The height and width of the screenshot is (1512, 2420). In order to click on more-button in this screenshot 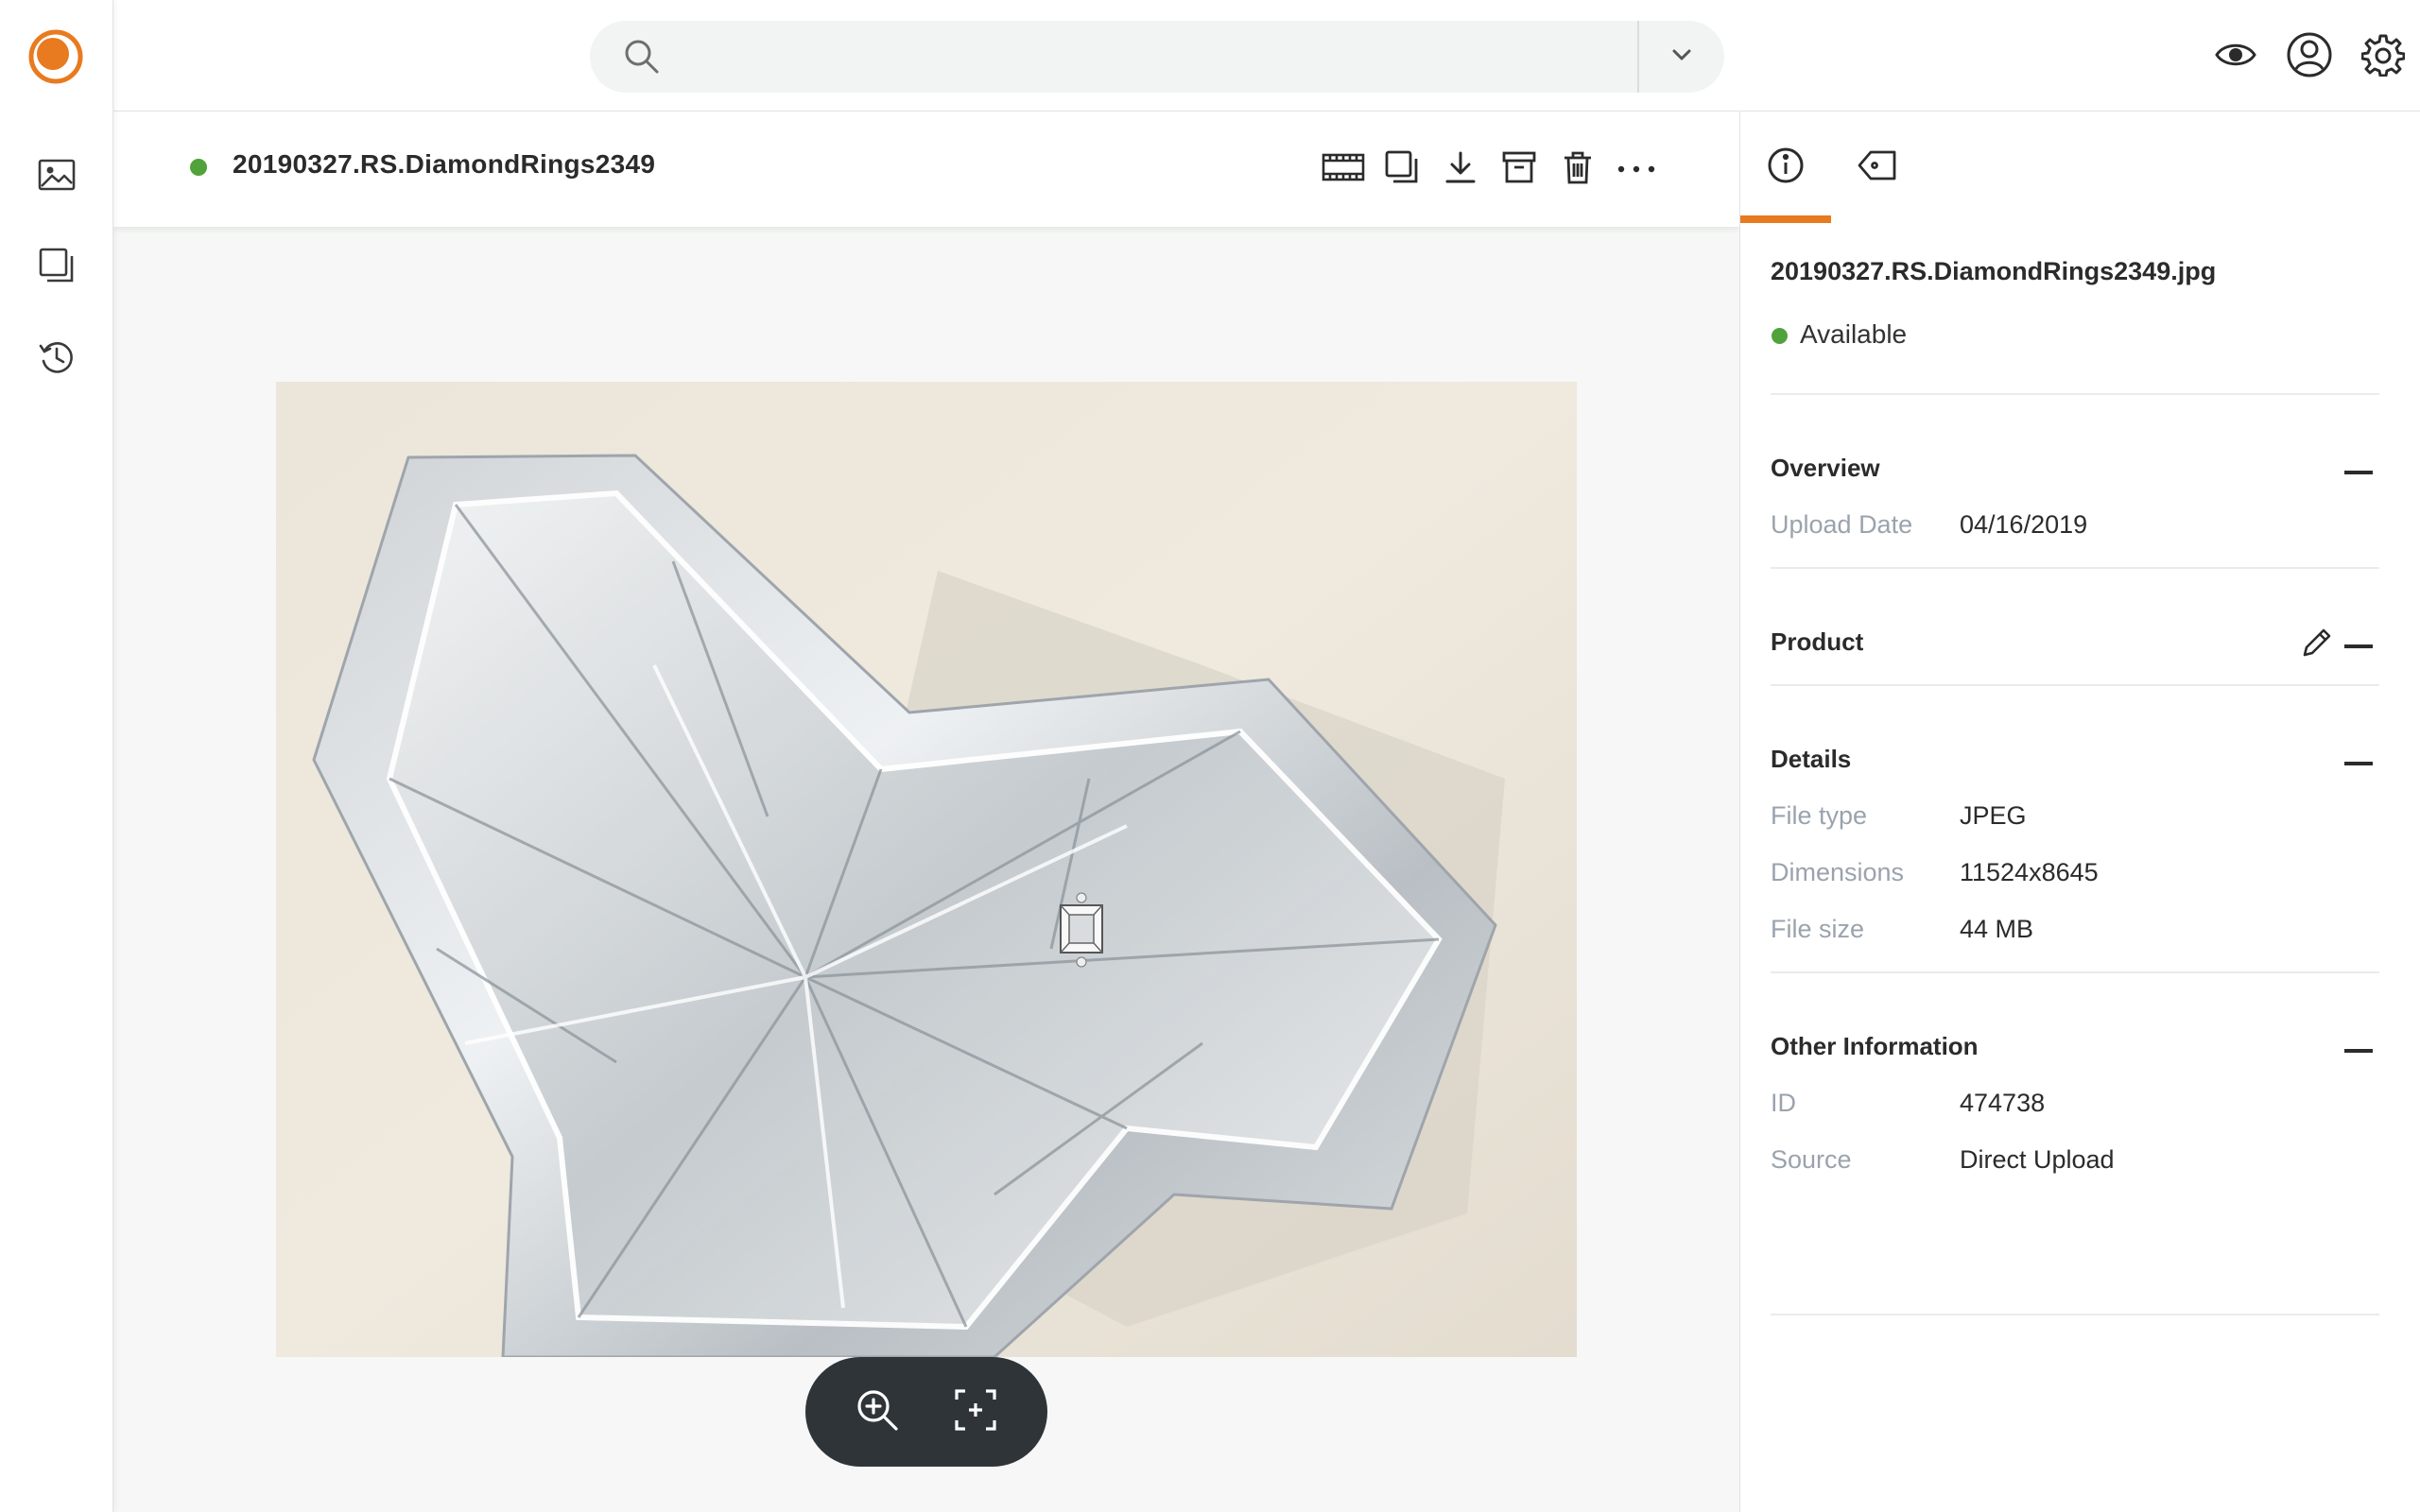, I will do `click(1637, 169)`.